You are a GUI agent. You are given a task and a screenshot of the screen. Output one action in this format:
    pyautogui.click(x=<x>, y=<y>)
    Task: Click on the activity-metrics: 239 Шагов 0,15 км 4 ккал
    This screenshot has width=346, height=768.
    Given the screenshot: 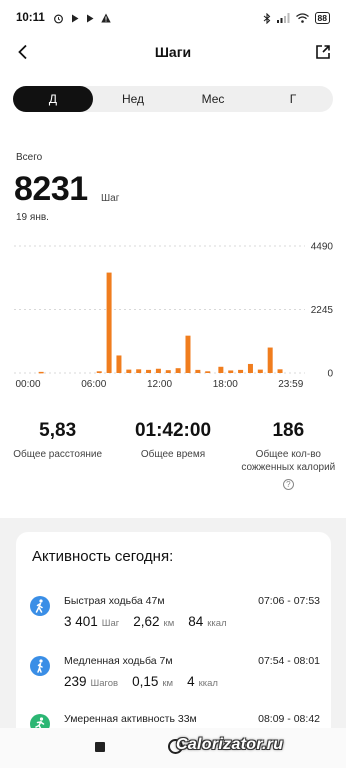 What is the action you would take?
    pyautogui.click(x=146, y=681)
    